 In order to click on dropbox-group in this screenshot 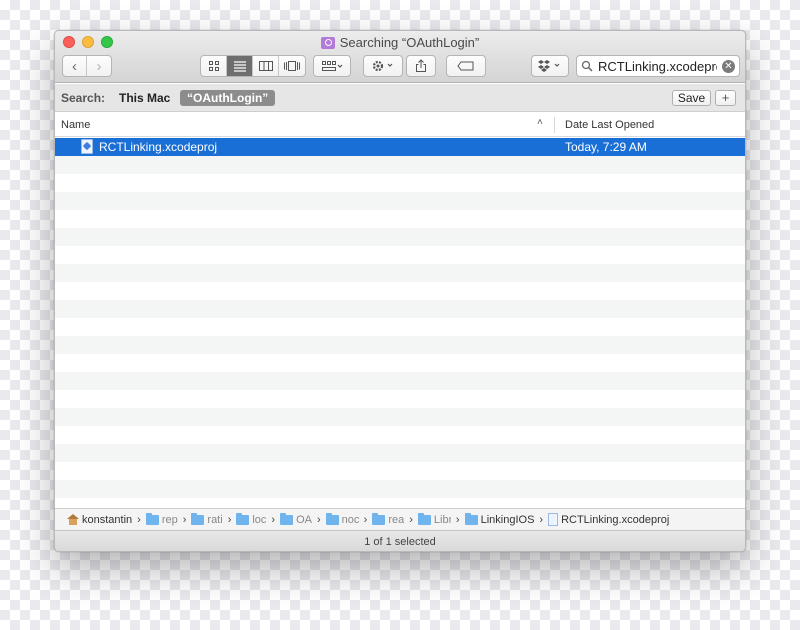, I will do `click(550, 66)`.